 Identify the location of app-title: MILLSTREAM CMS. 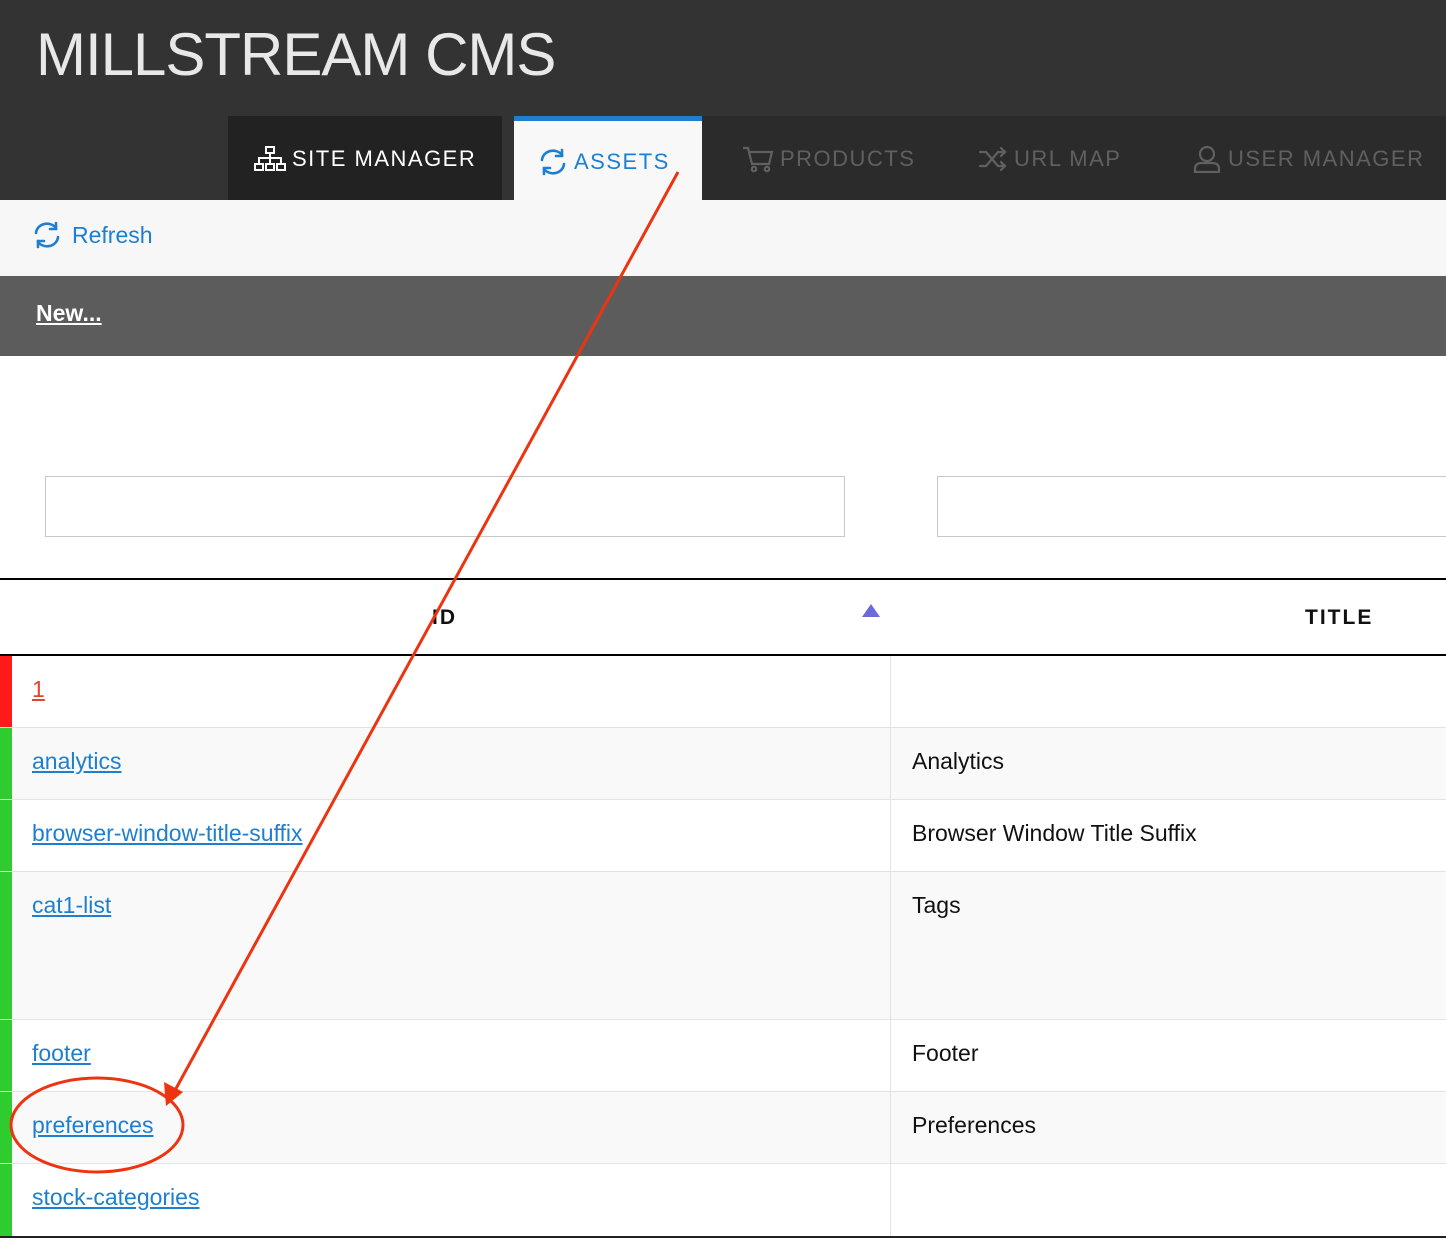
(296, 54).